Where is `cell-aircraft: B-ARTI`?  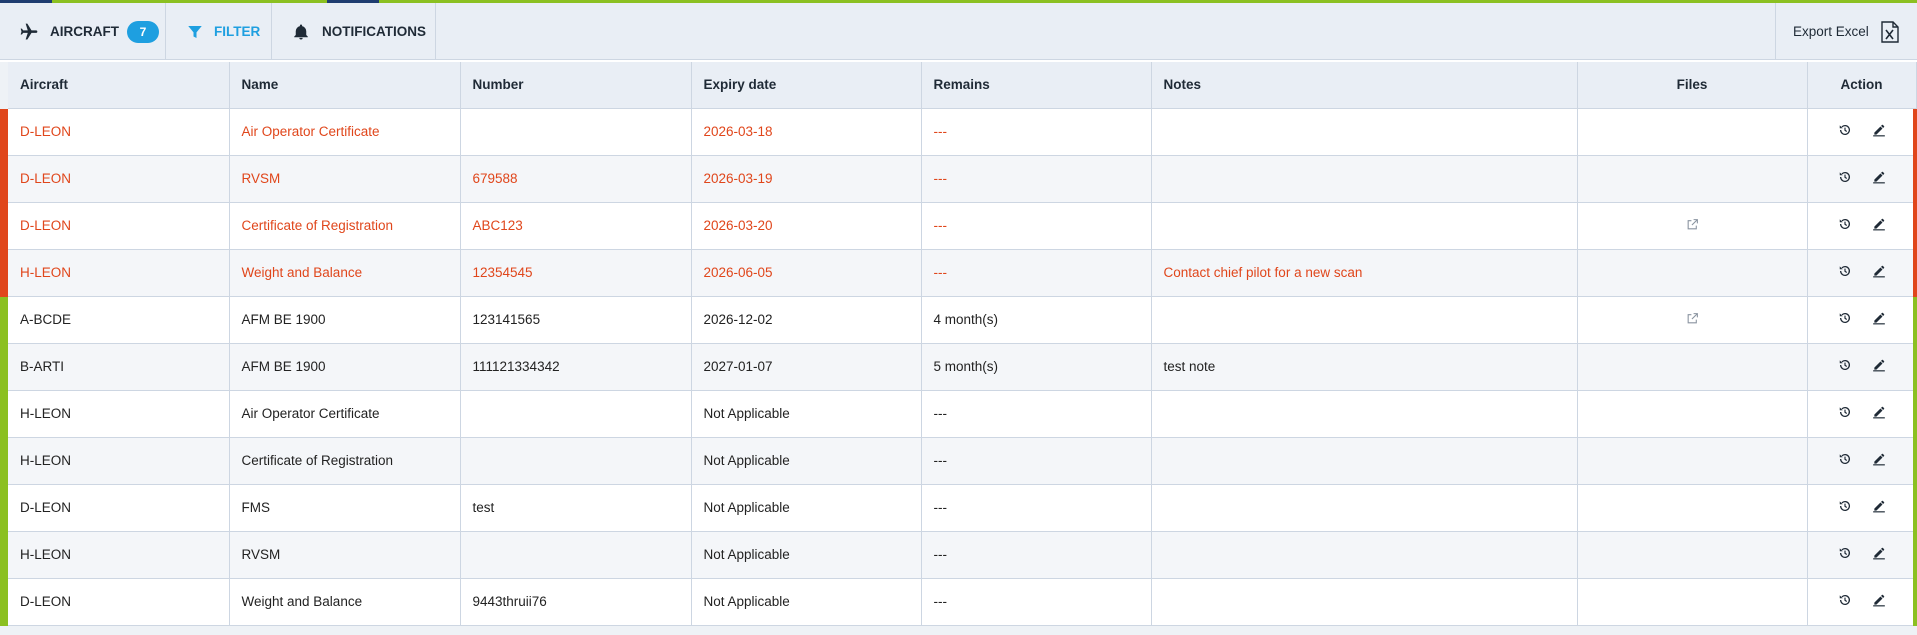 cell-aircraft: B-ARTI is located at coordinates (119, 367).